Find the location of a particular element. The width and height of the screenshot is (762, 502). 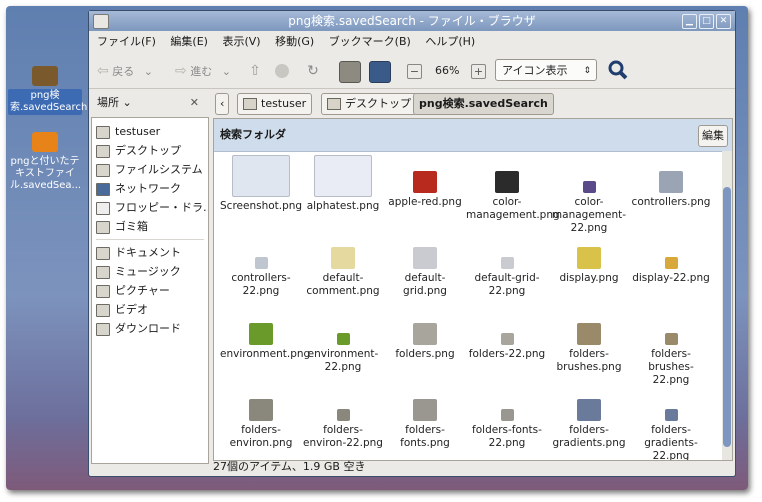

menu-view: 表示(V) is located at coordinates (241, 41).